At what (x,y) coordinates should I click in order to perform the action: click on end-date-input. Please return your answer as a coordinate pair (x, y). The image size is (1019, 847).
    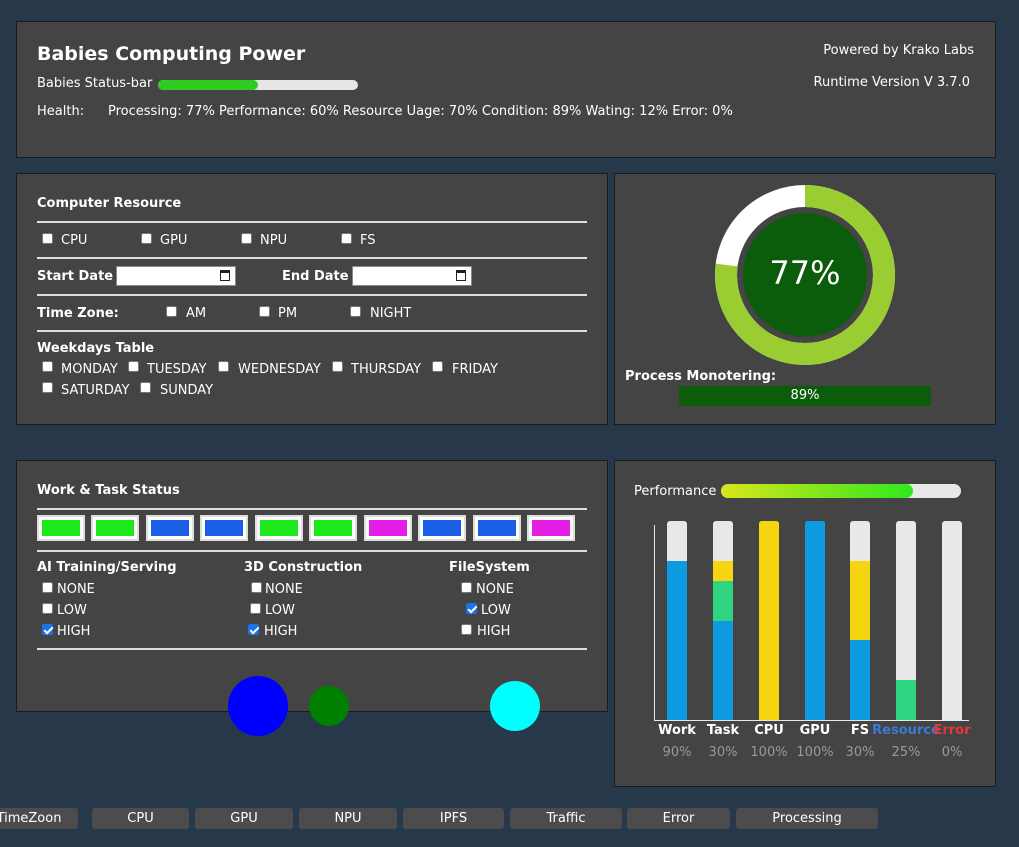
    Looking at the image, I should click on (412, 276).